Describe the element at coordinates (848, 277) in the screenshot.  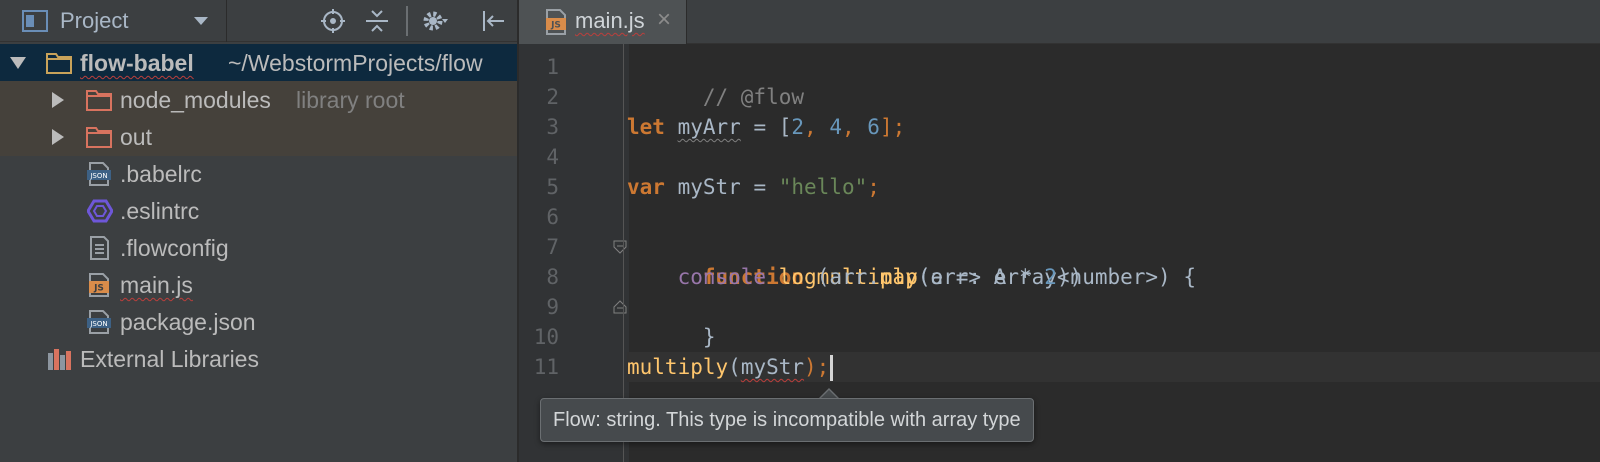
I see `expression: (arr.` at that location.